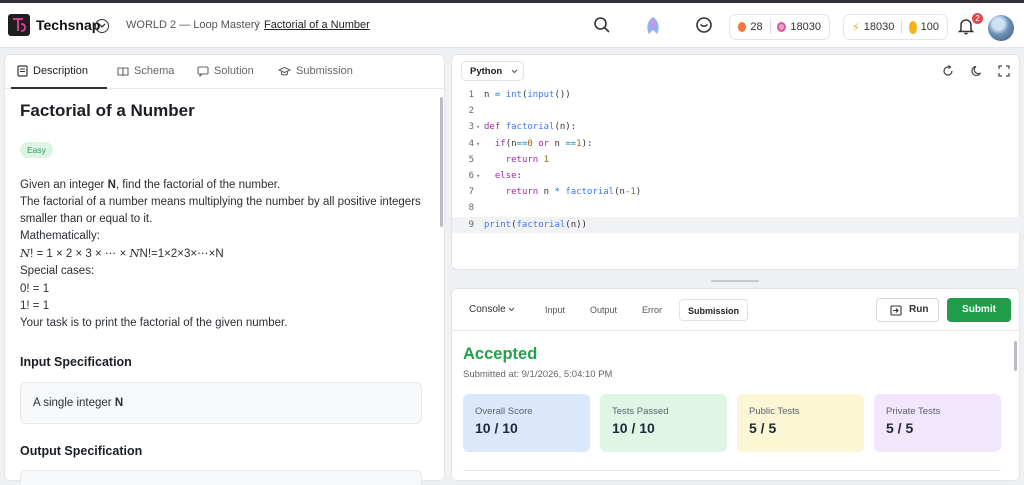 This screenshot has height=485, width=1024. I want to click on coin-count: 100, so click(929, 27).